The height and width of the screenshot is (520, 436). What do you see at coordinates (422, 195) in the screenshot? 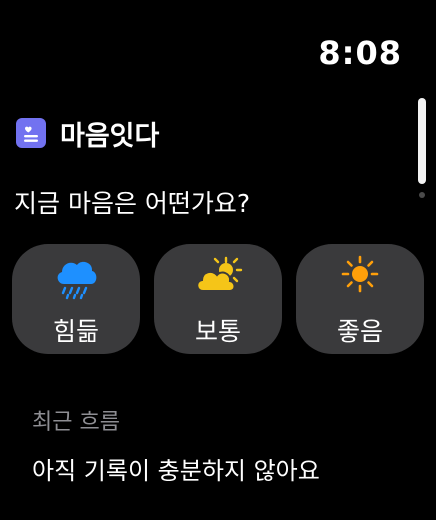
I see `scroll-dot` at bounding box center [422, 195].